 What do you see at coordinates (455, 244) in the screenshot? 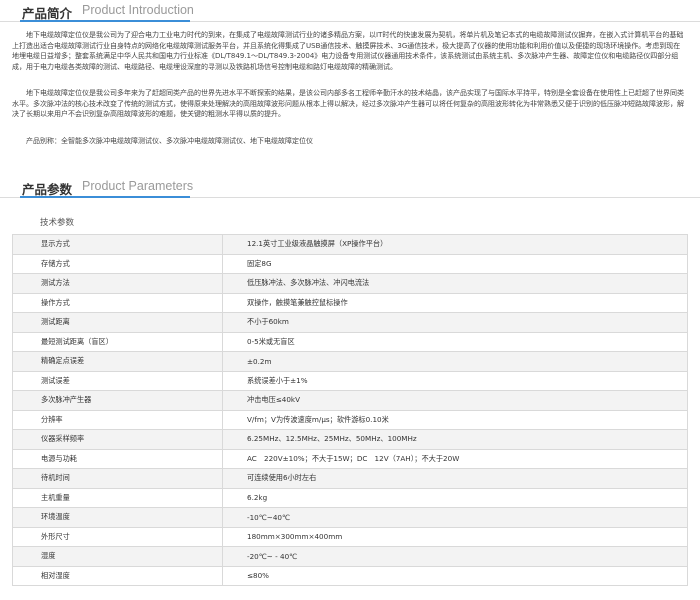
I see `param-value: 12.1英寸工业级液晶触摸屏（XP操作平台）` at bounding box center [455, 244].